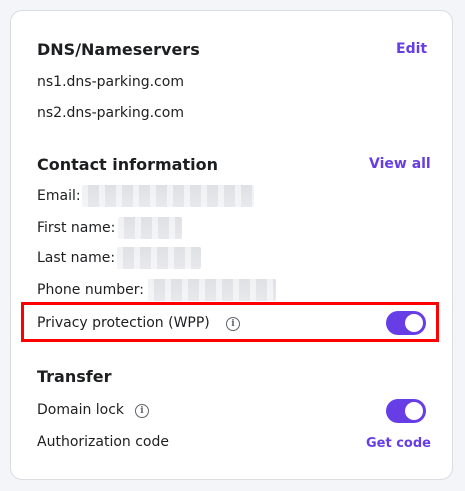 The width and height of the screenshot is (465, 491). What do you see at coordinates (398, 443) in the screenshot?
I see `get-code-link: Get code` at bounding box center [398, 443].